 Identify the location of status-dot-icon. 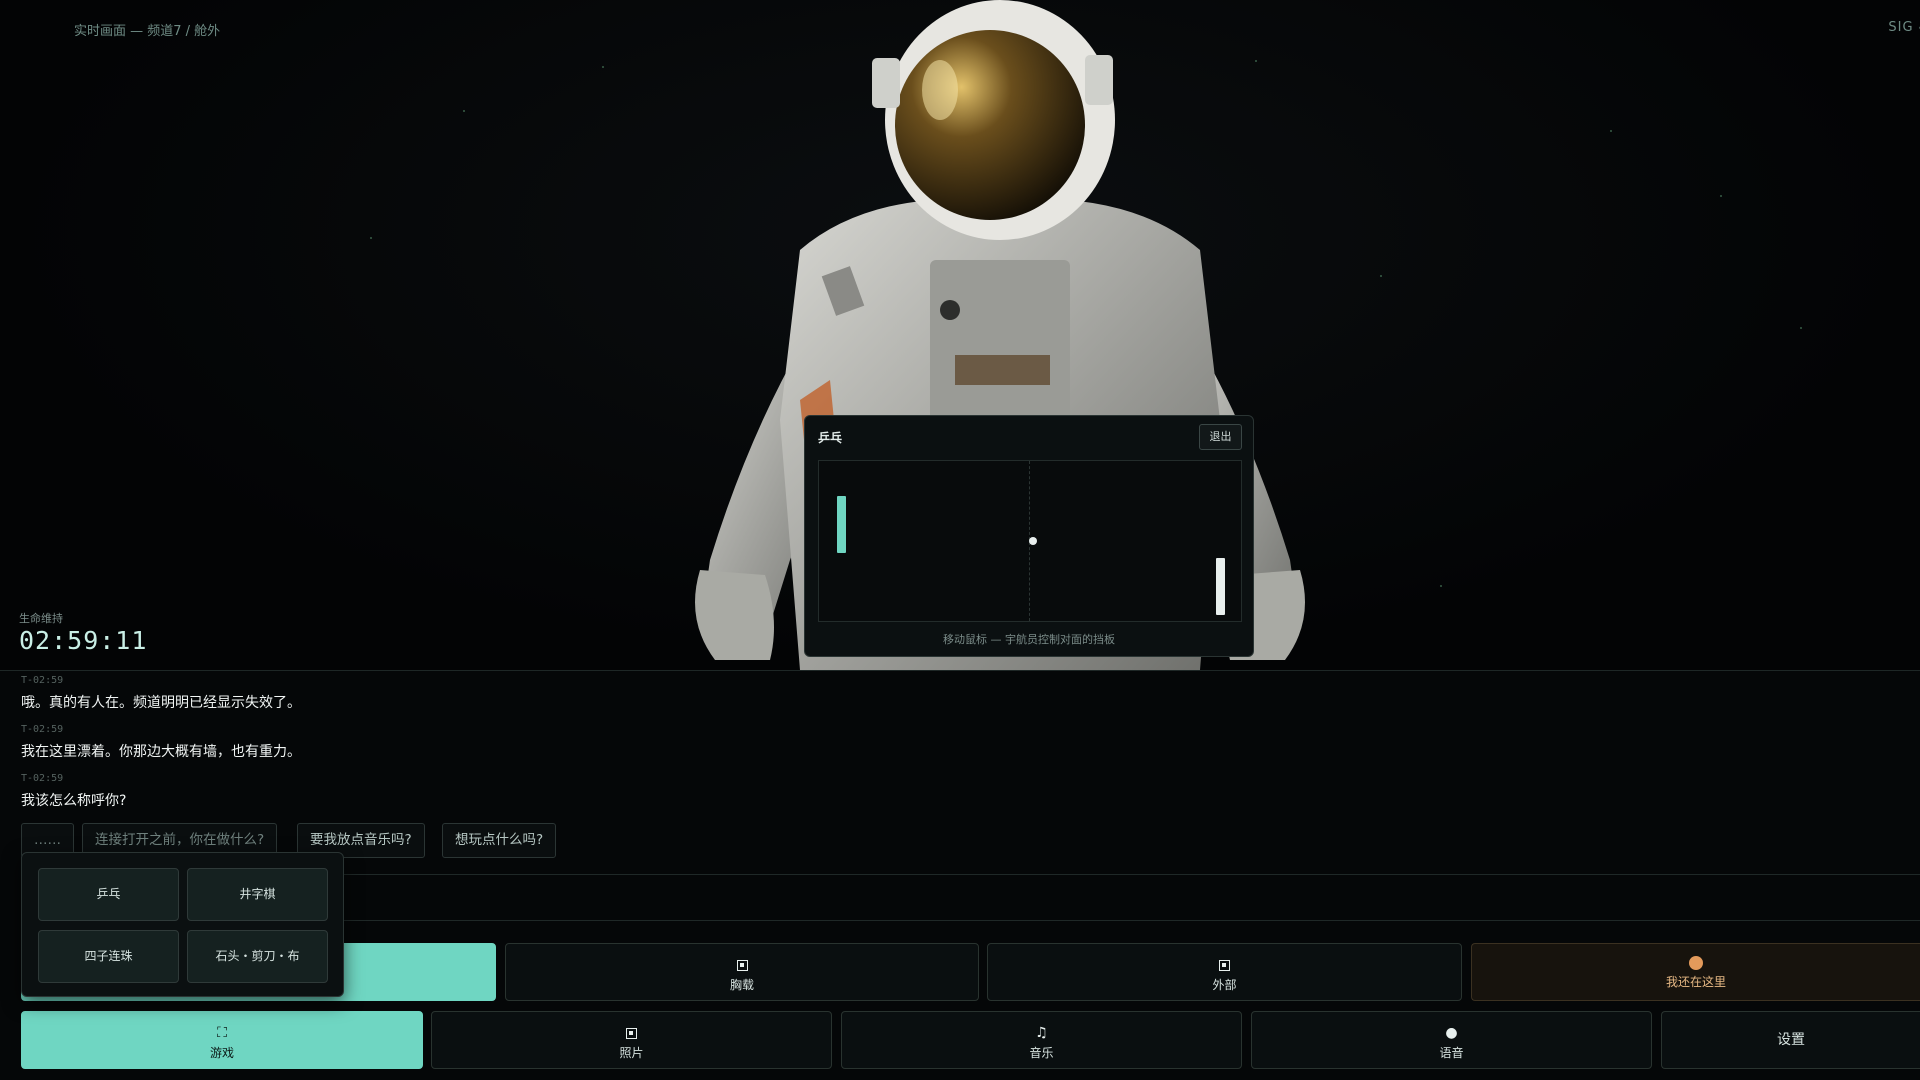
(1696, 963).